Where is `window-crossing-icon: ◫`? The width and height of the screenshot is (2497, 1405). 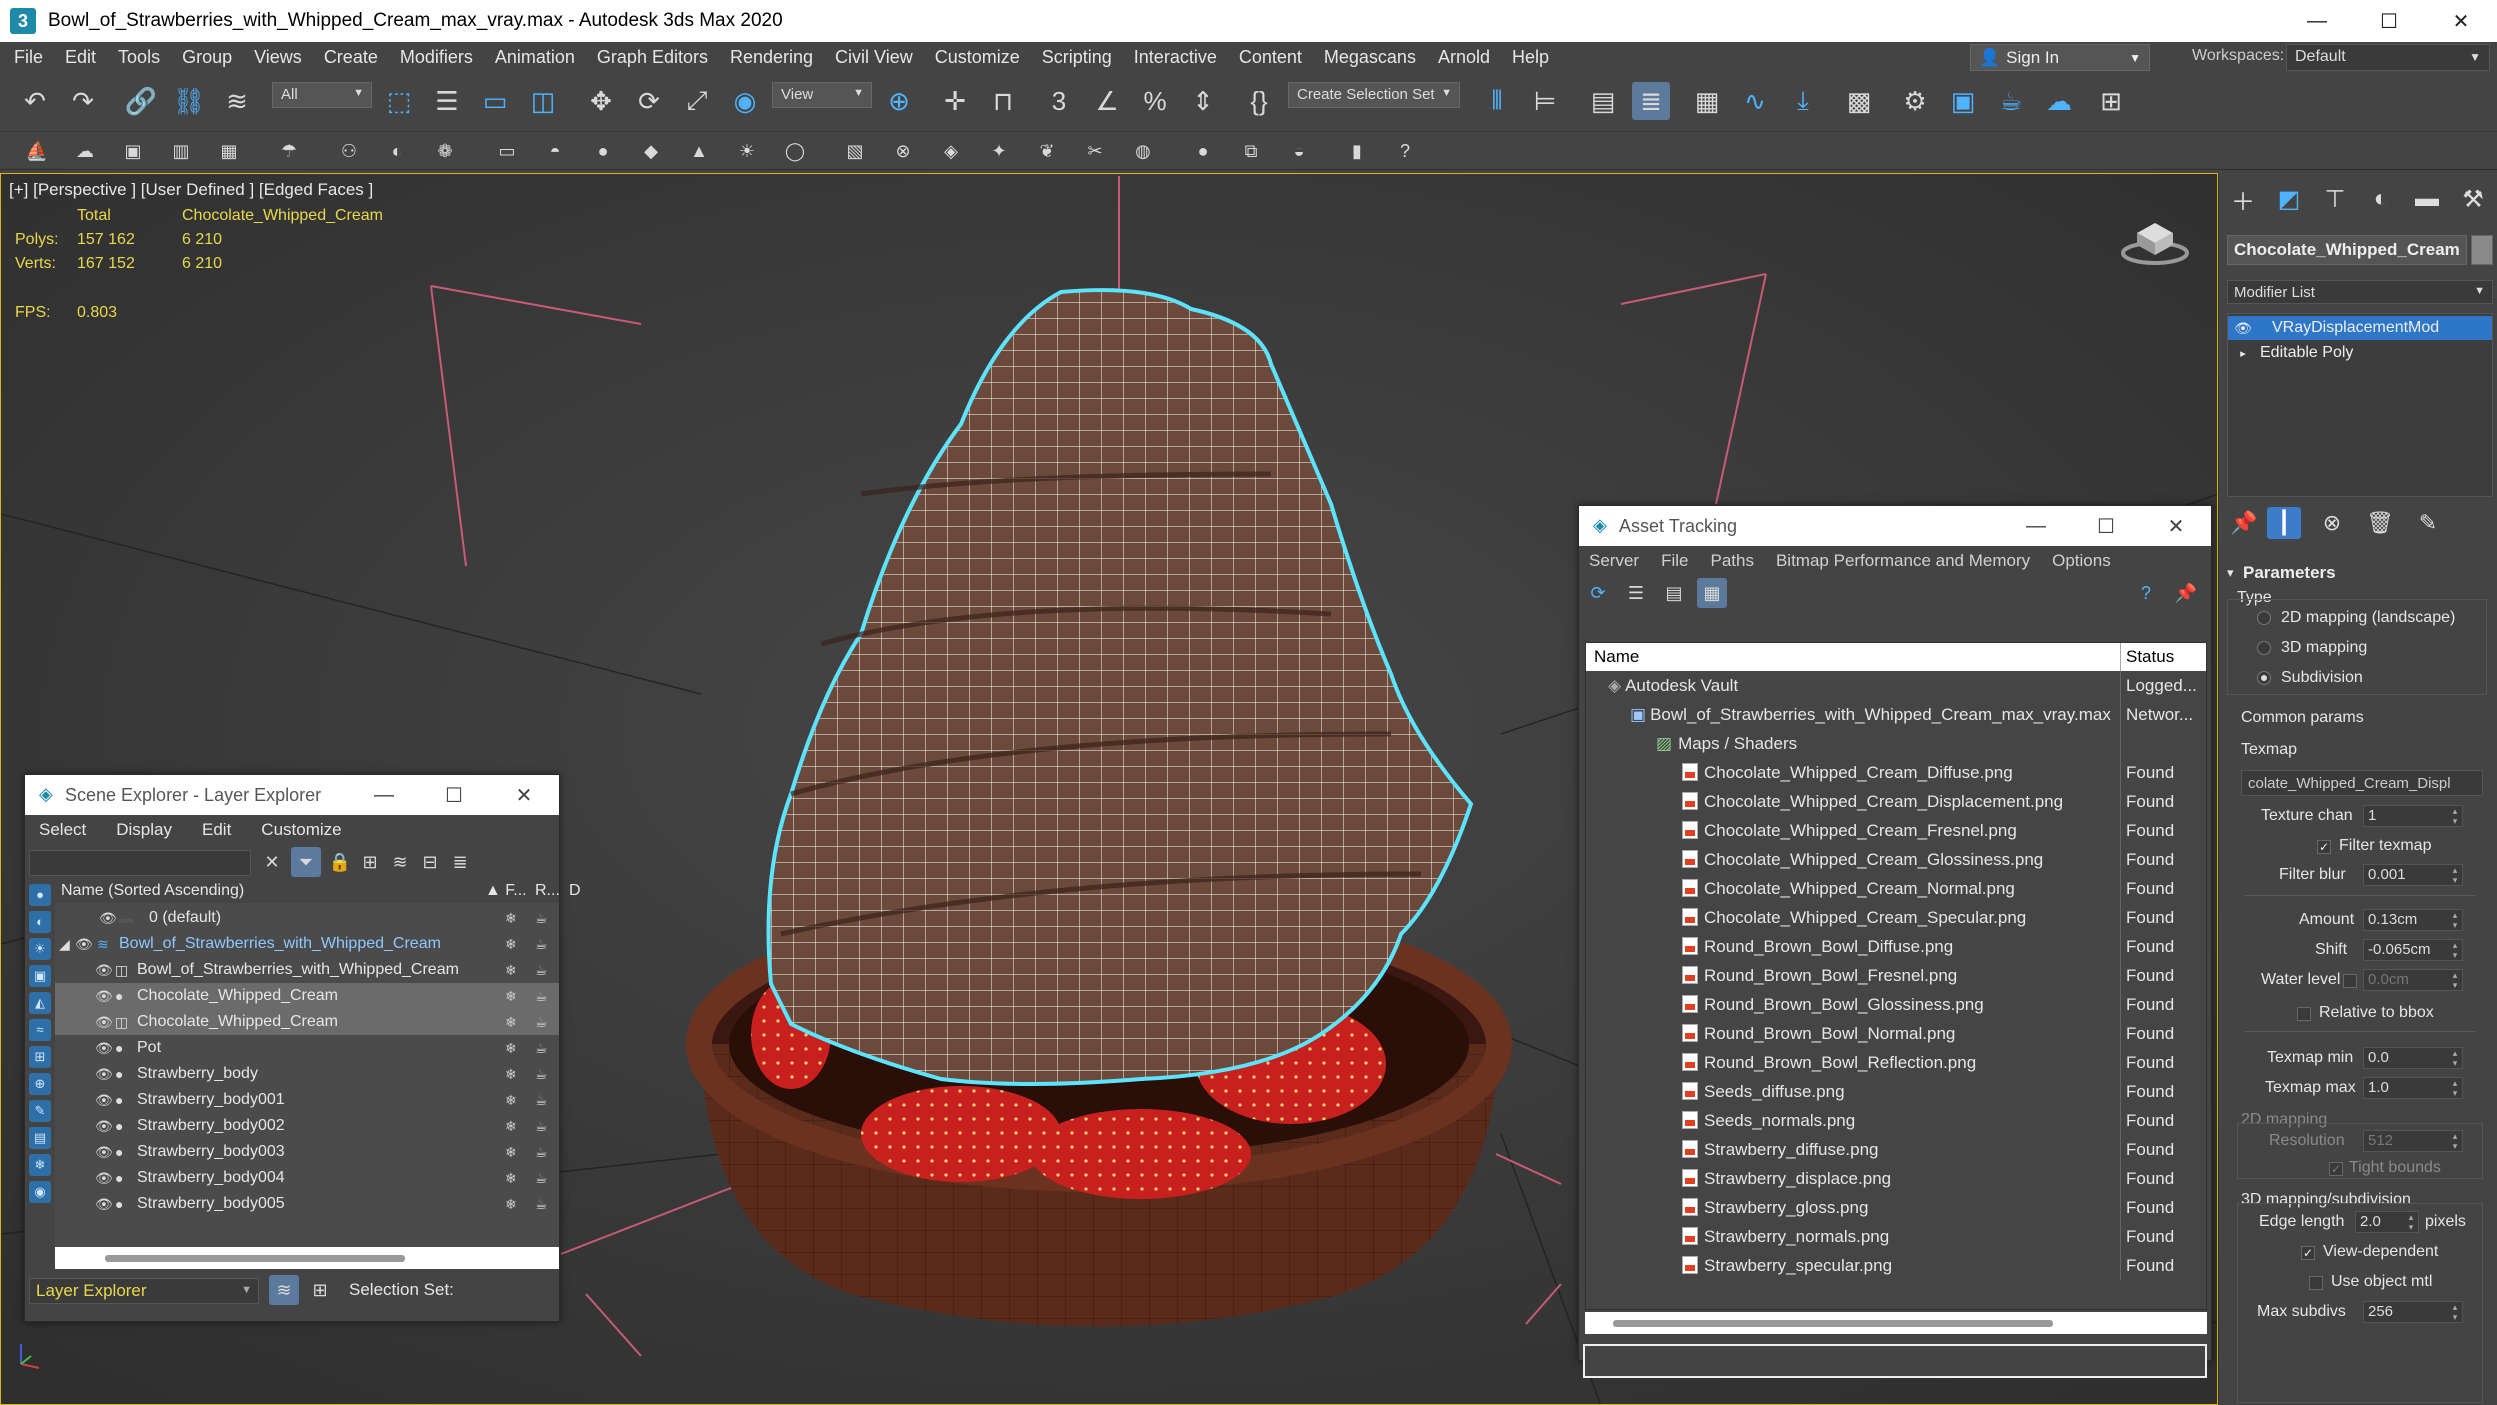
window-crossing-icon: ◫ is located at coordinates (543, 101).